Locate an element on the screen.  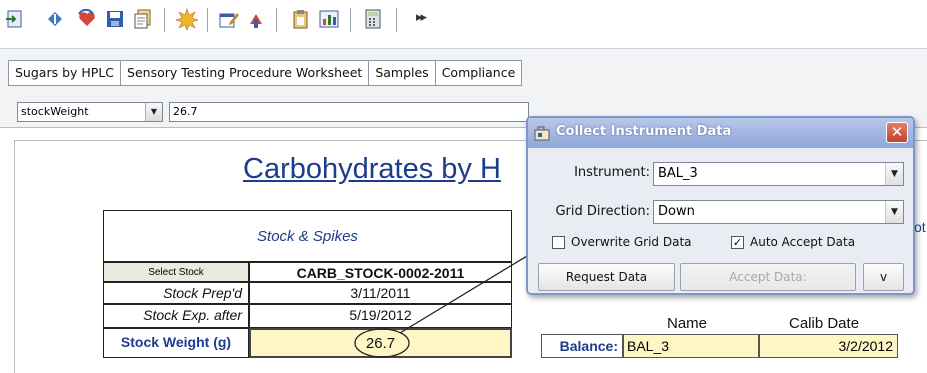
instrument-app-icon is located at coordinates (542, 133).